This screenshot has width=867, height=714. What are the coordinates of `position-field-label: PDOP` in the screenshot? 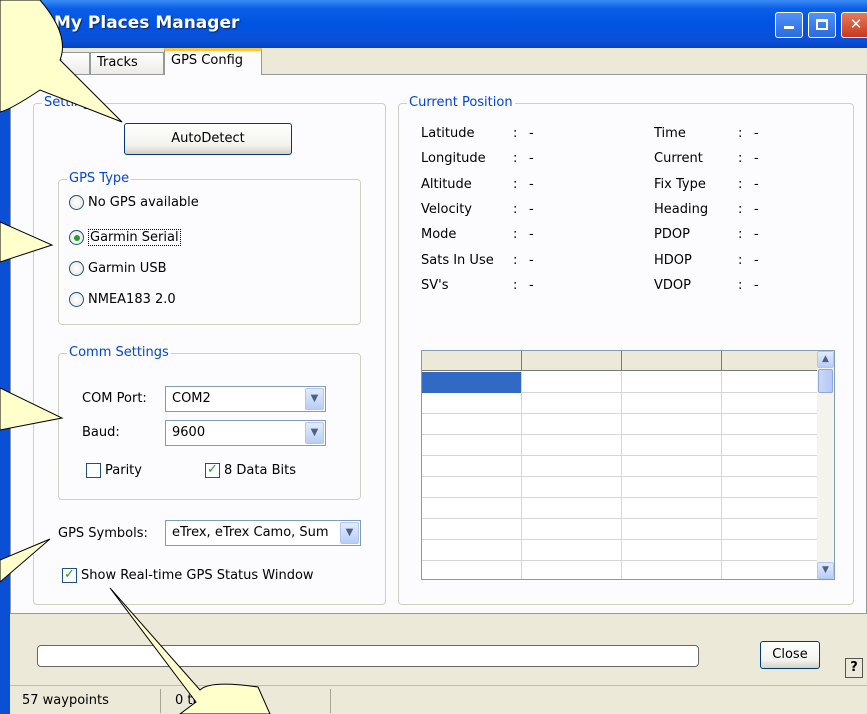 It's located at (672, 235).